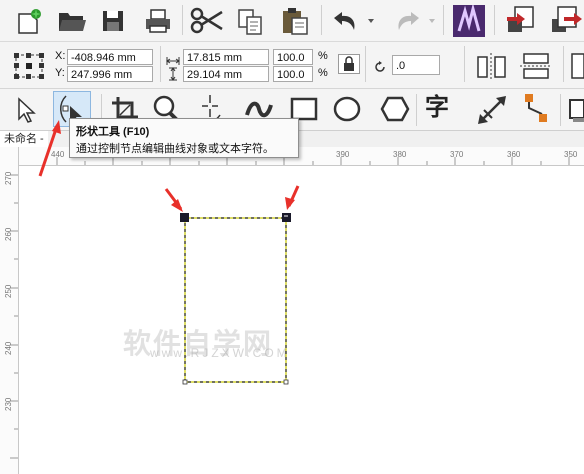  What do you see at coordinates (286, 217) in the screenshot?
I see `node-top-right` at bounding box center [286, 217].